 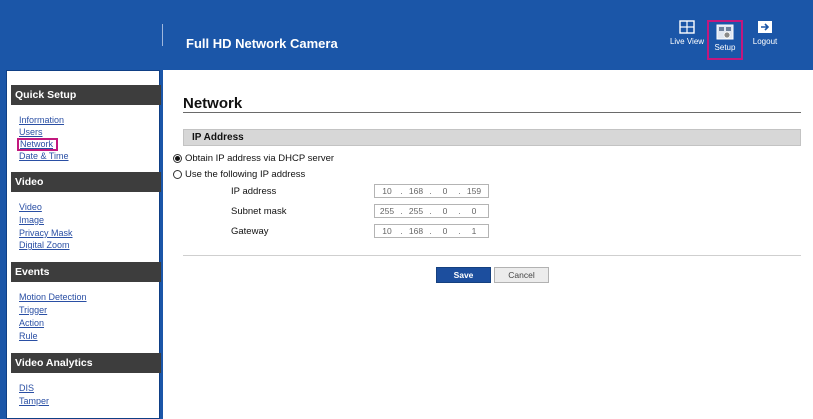 I want to click on sidebar-item-digital-zoom: Digital Zoom, so click(x=44, y=245).